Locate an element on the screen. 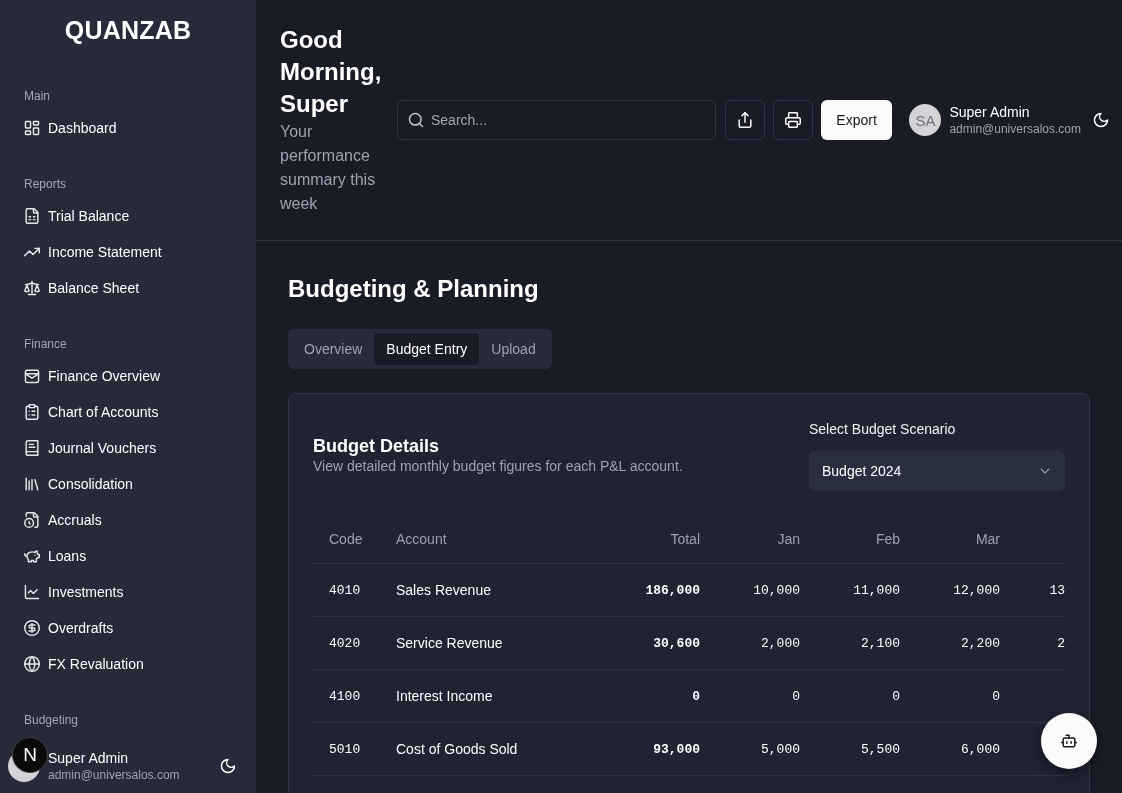  card-description: View detailed monthly budget figures for each P&L account. is located at coordinates (498, 466).